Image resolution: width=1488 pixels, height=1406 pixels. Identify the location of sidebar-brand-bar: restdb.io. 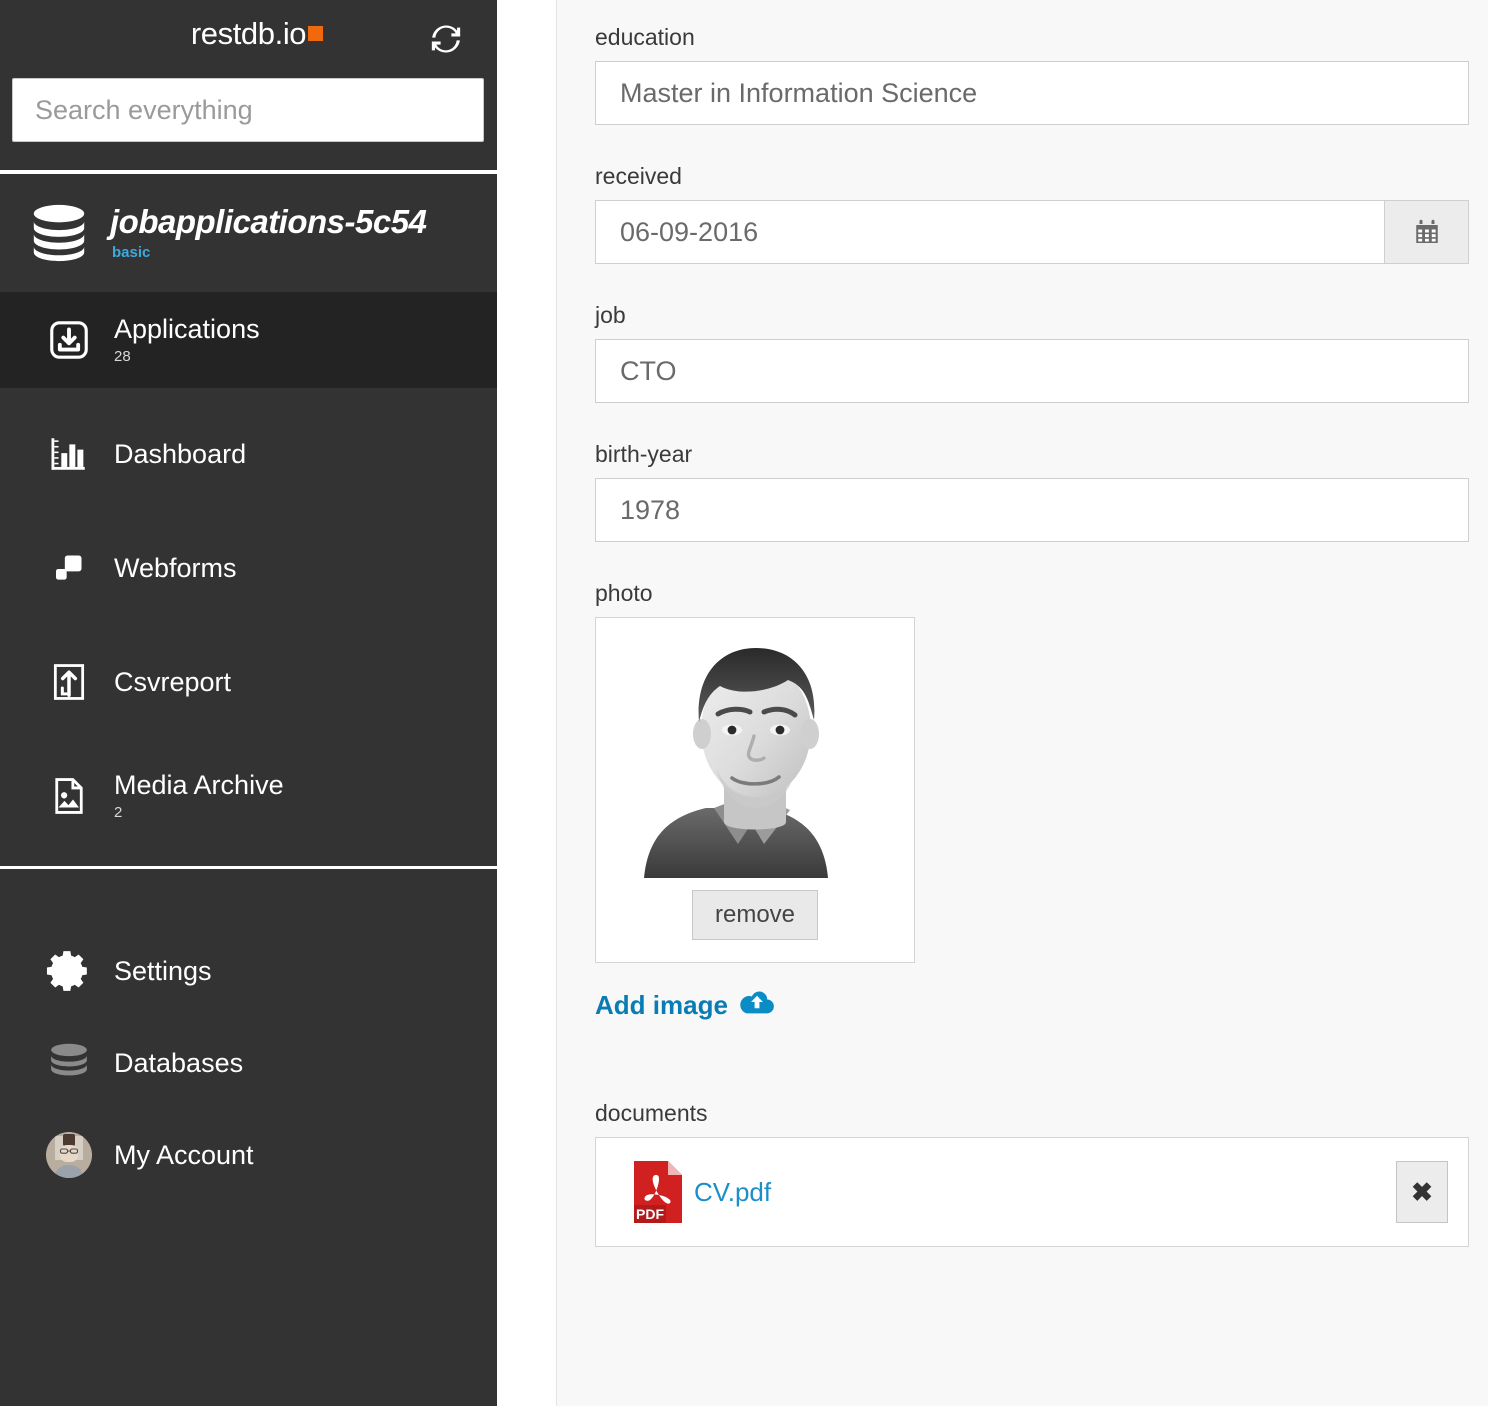
(248, 39).